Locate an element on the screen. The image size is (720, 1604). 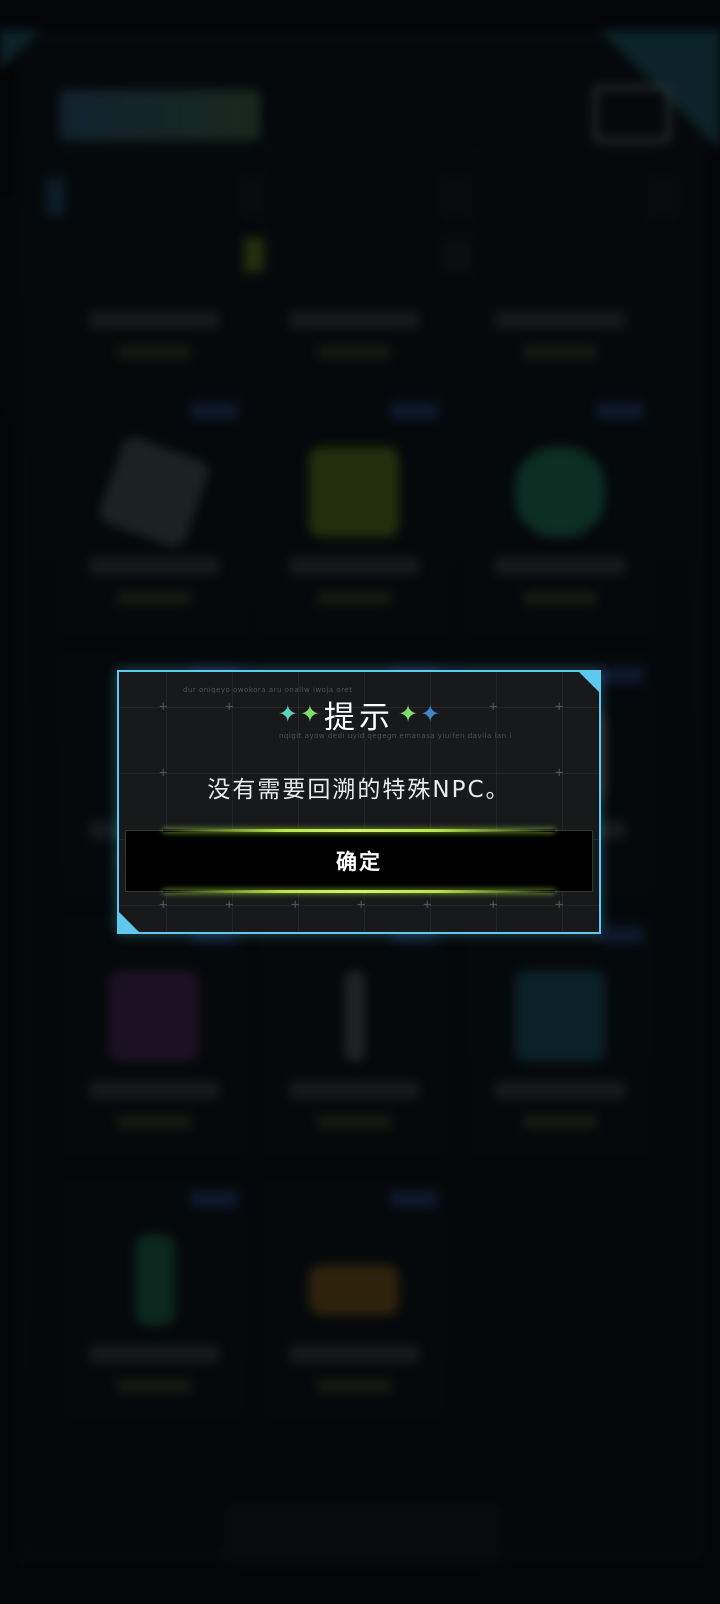
dialog-message: 没有需要回溯的特殊NPC。 is located at coordinates (359, 790).